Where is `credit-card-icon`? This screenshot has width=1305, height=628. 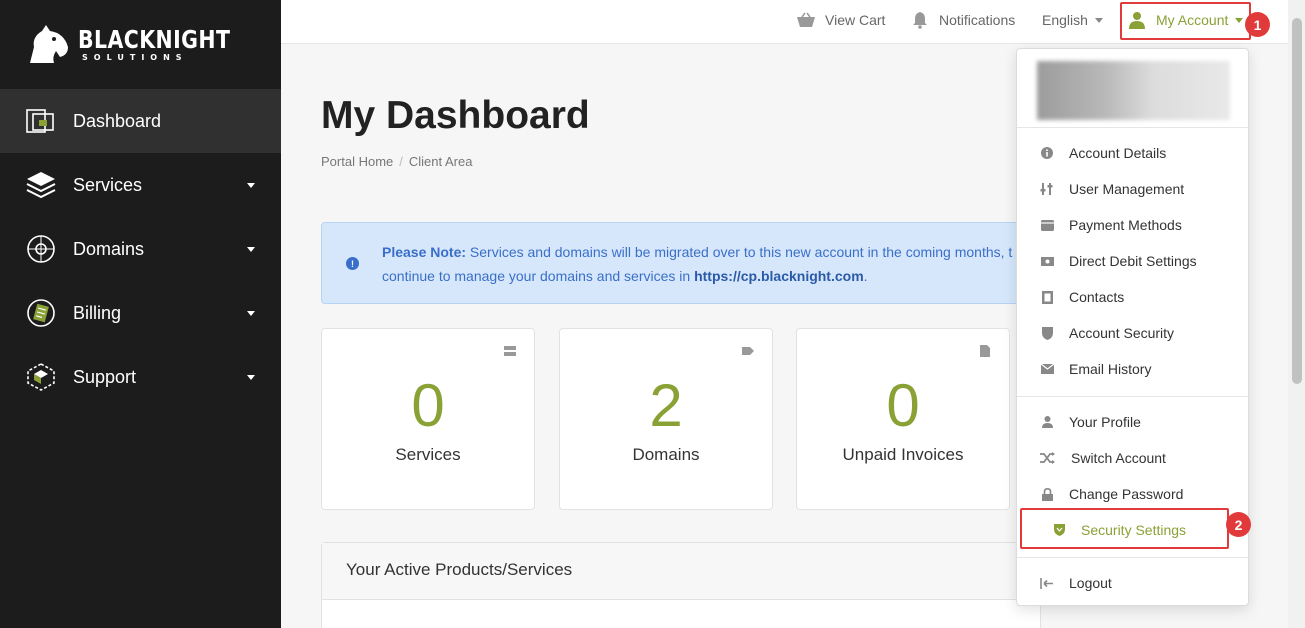 credit-card-icon is located at coordinates (1047, 225).